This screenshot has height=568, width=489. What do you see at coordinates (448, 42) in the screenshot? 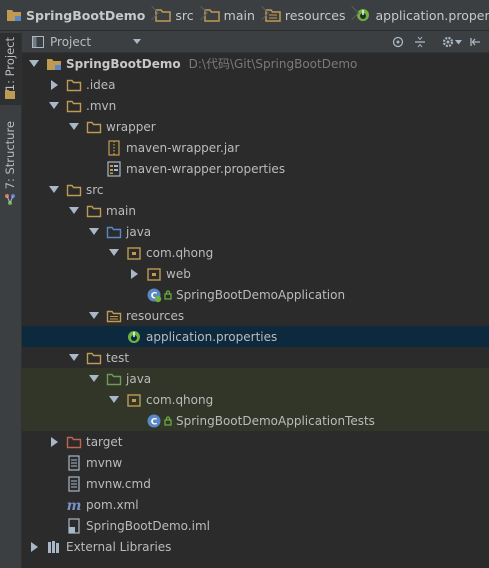
I see `gear-icon` at bounding box center [448, 42].